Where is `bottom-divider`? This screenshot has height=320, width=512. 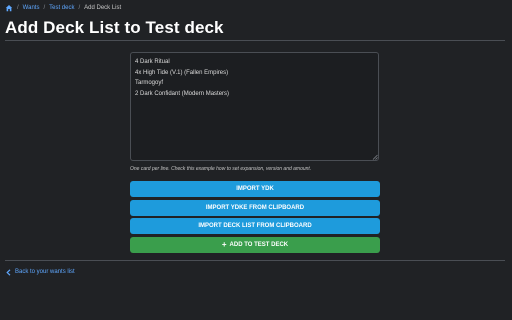 bottom-divider is located at coordinates (255, 260).